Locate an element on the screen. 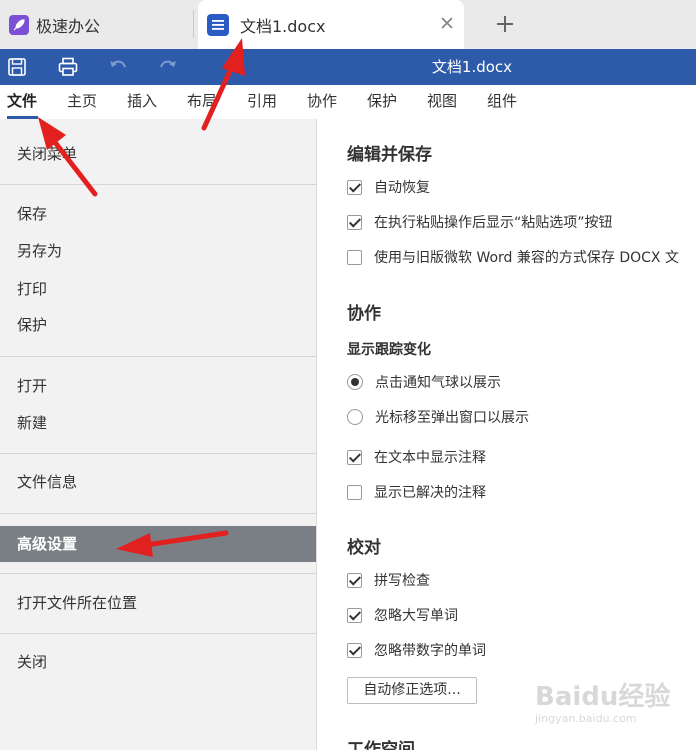 This screenshot has height=750, width=696. option-label: 拼写检查 is located at coordinates (402, 581).